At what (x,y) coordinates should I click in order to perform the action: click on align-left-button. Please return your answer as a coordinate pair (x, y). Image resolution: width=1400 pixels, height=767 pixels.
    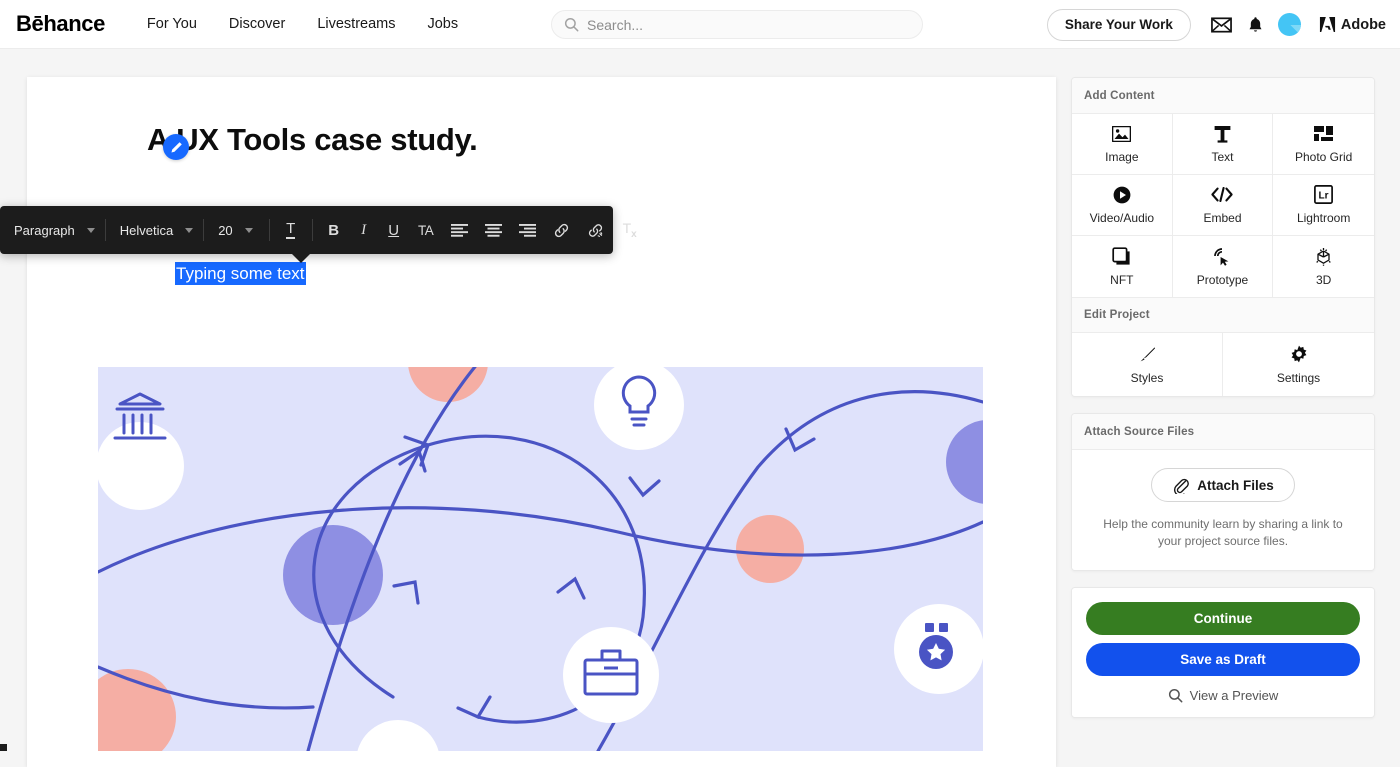
    Looking at the image, I should click on (460, 230).